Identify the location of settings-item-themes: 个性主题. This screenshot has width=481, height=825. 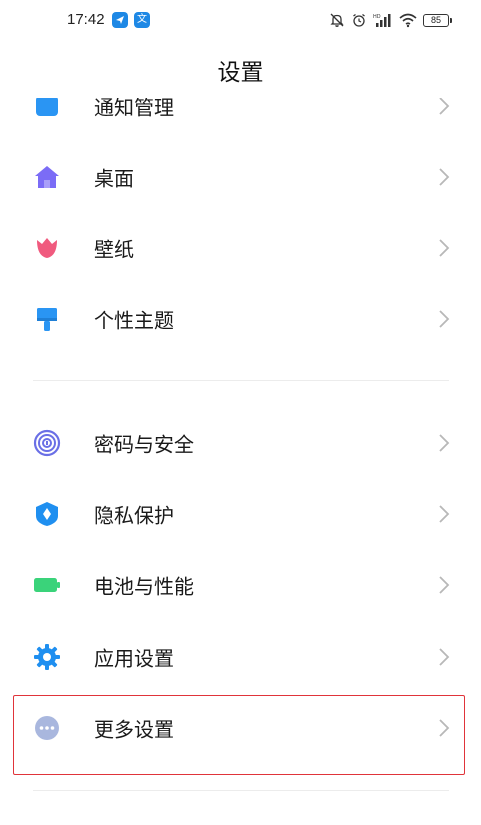
(240, 319).